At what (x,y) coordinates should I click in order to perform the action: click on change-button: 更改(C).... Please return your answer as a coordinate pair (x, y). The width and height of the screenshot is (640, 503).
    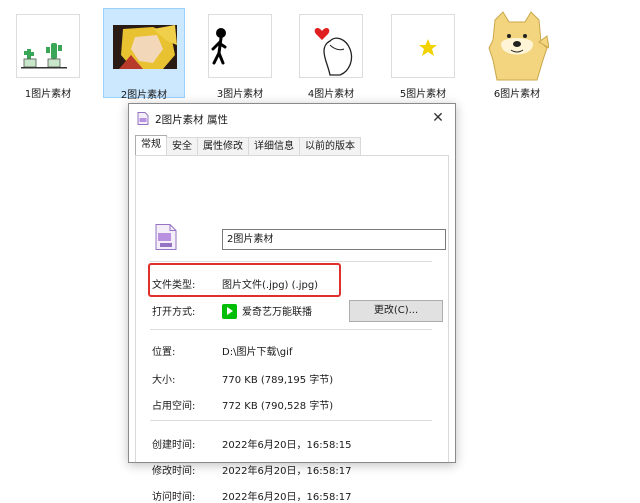
    Looking at the image, I should click on (396, 311).